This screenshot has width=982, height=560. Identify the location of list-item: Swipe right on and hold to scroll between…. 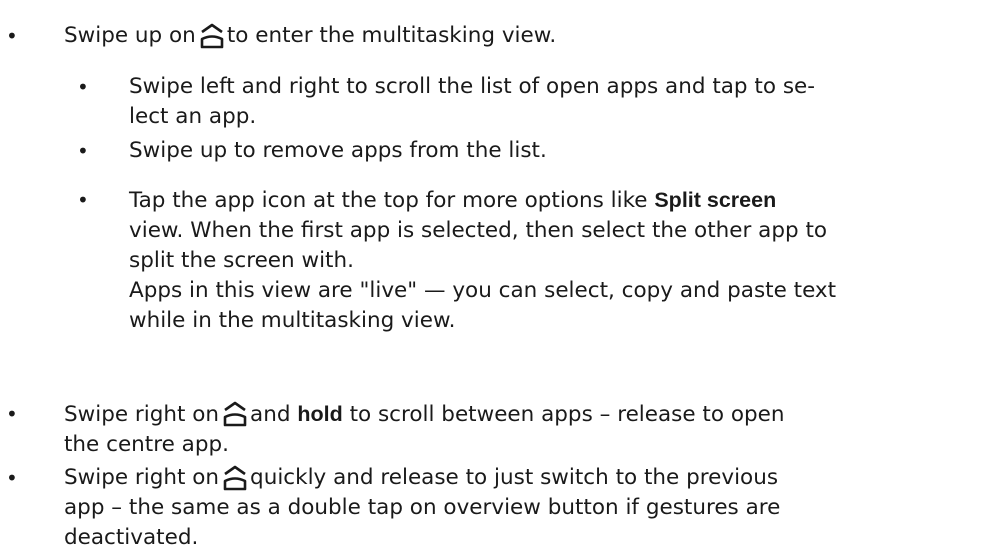
(514, 429).